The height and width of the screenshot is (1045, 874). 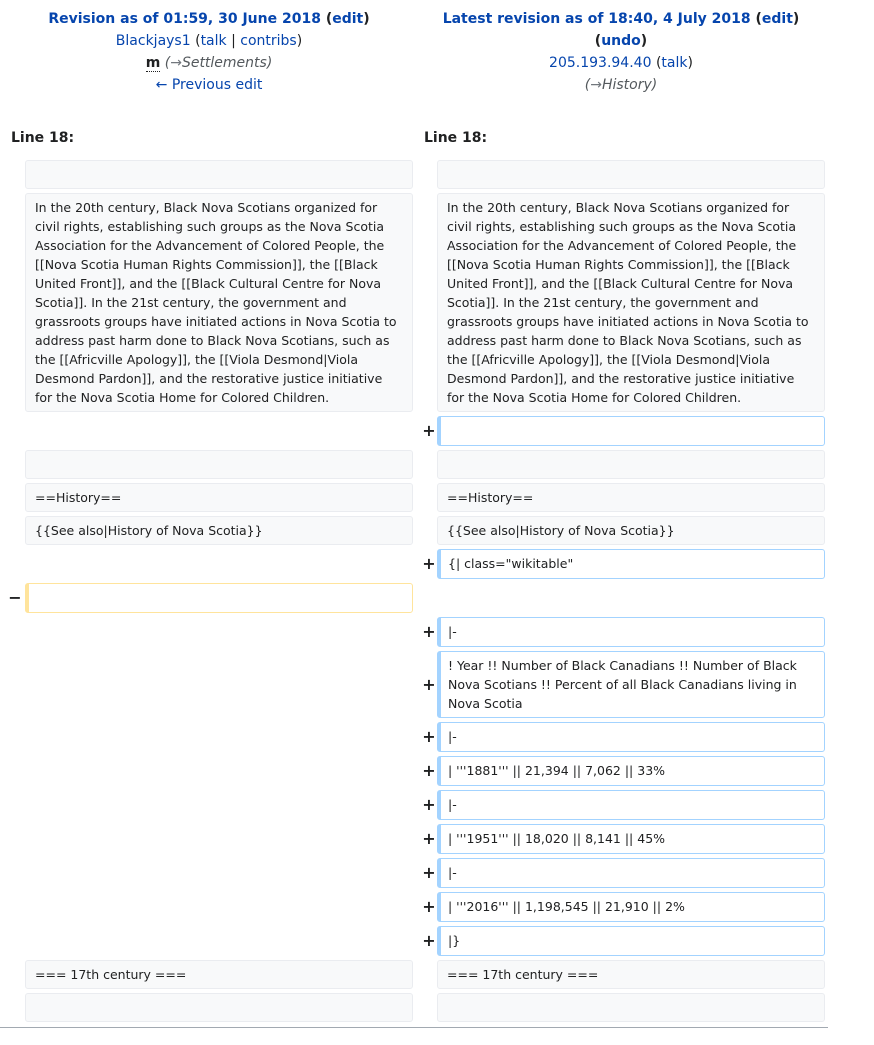 I want to click on old-user-contribs-link: contribs, so click(x=268, y=41).